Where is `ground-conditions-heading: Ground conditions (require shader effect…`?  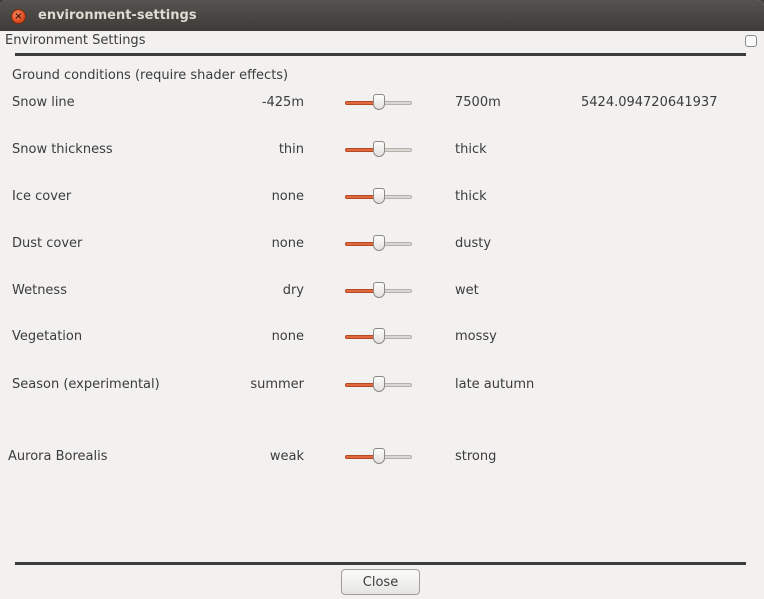
ground-conditions-heading: Ground conditions (require shader effect… is located at coordinates (150, 75).